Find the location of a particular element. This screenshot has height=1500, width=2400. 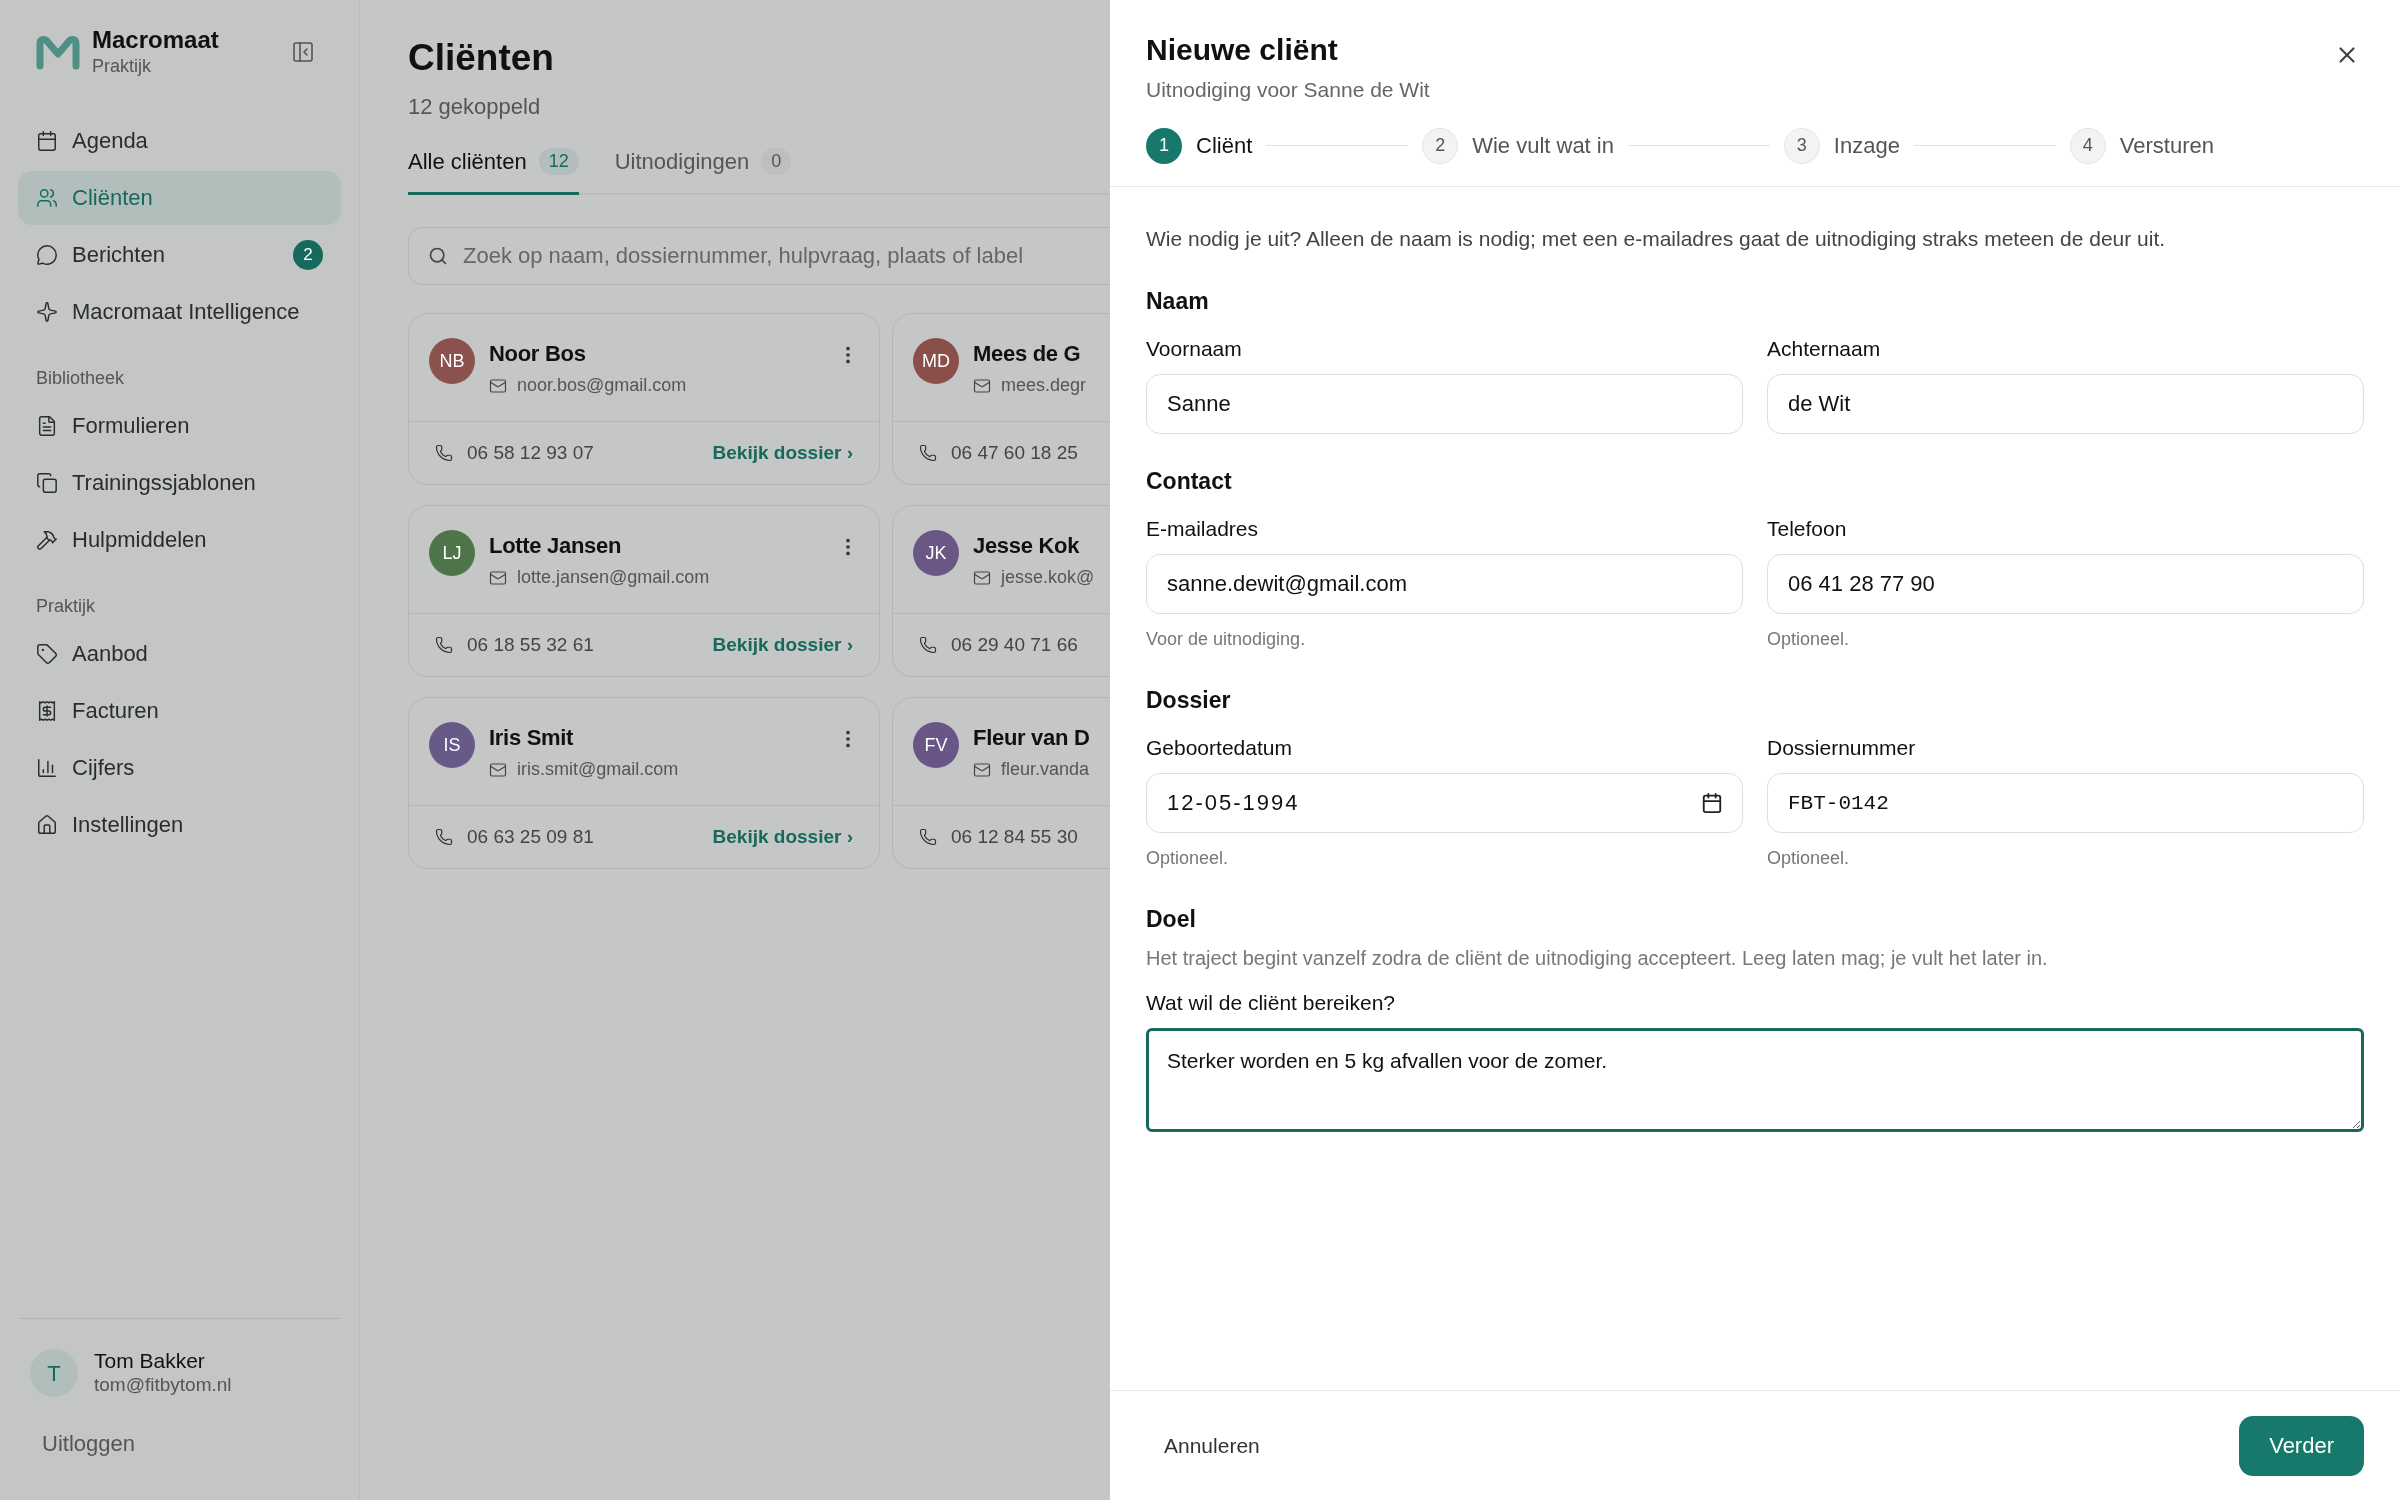

tab: Alle cliënten 12 is located at coordinates (493, 170).